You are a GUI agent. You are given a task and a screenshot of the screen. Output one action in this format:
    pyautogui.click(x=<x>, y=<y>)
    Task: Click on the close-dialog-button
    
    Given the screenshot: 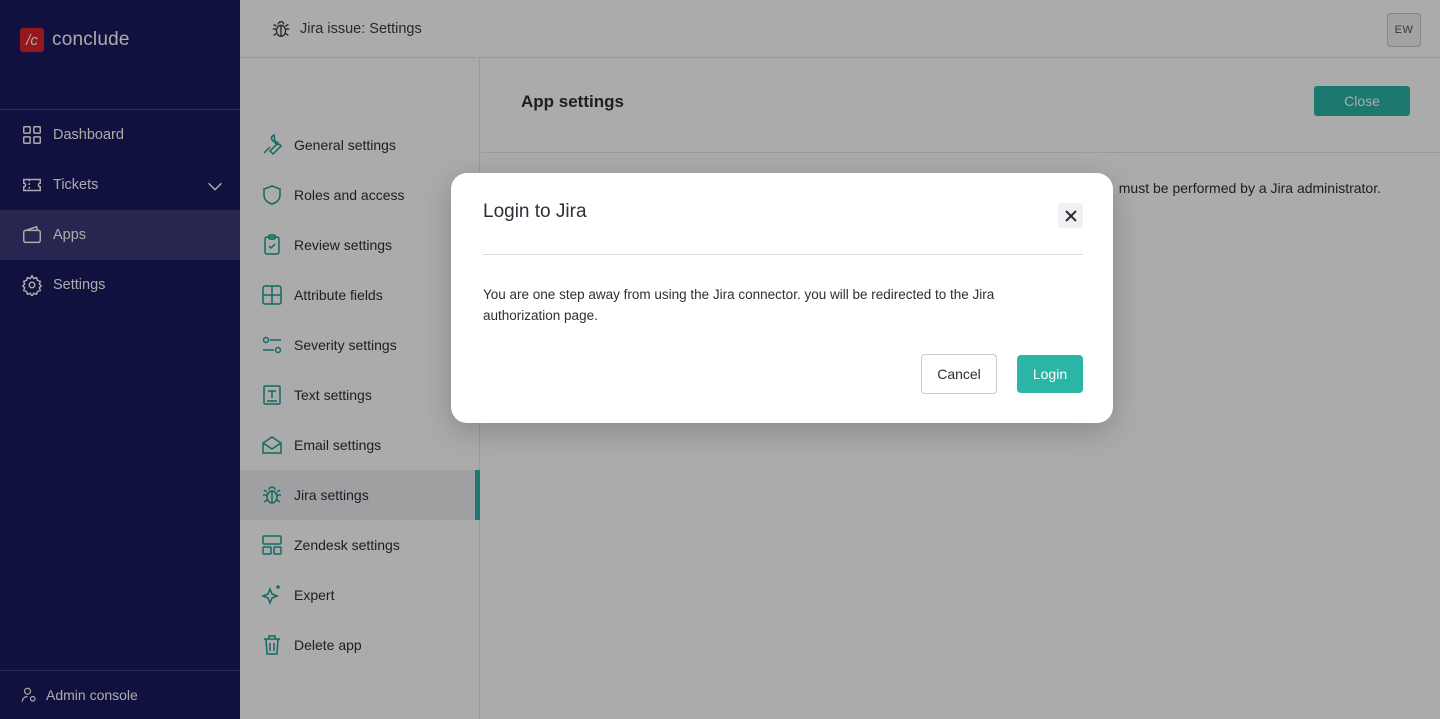 What is the action you would take?
    pyautogui.click(x=1070, y=215)
    